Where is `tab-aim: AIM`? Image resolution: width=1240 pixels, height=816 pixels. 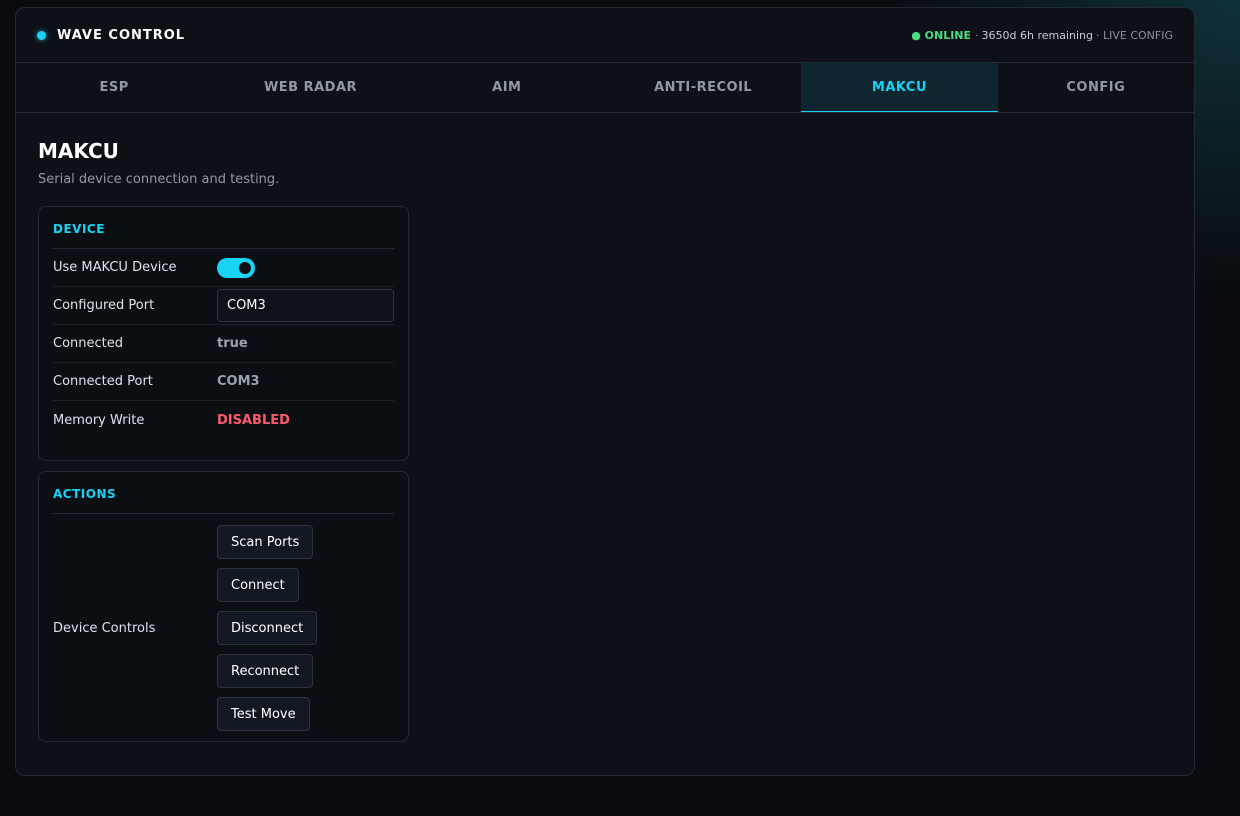
tab-aim: AIM is located at coordinates (507, 87).